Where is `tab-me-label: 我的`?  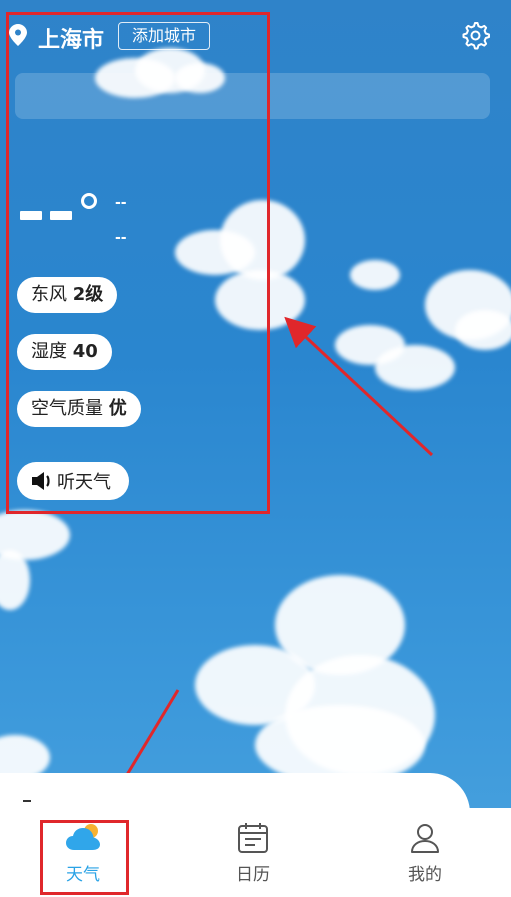 tab-me-label: 我的 is located at coordinates (425, 875).